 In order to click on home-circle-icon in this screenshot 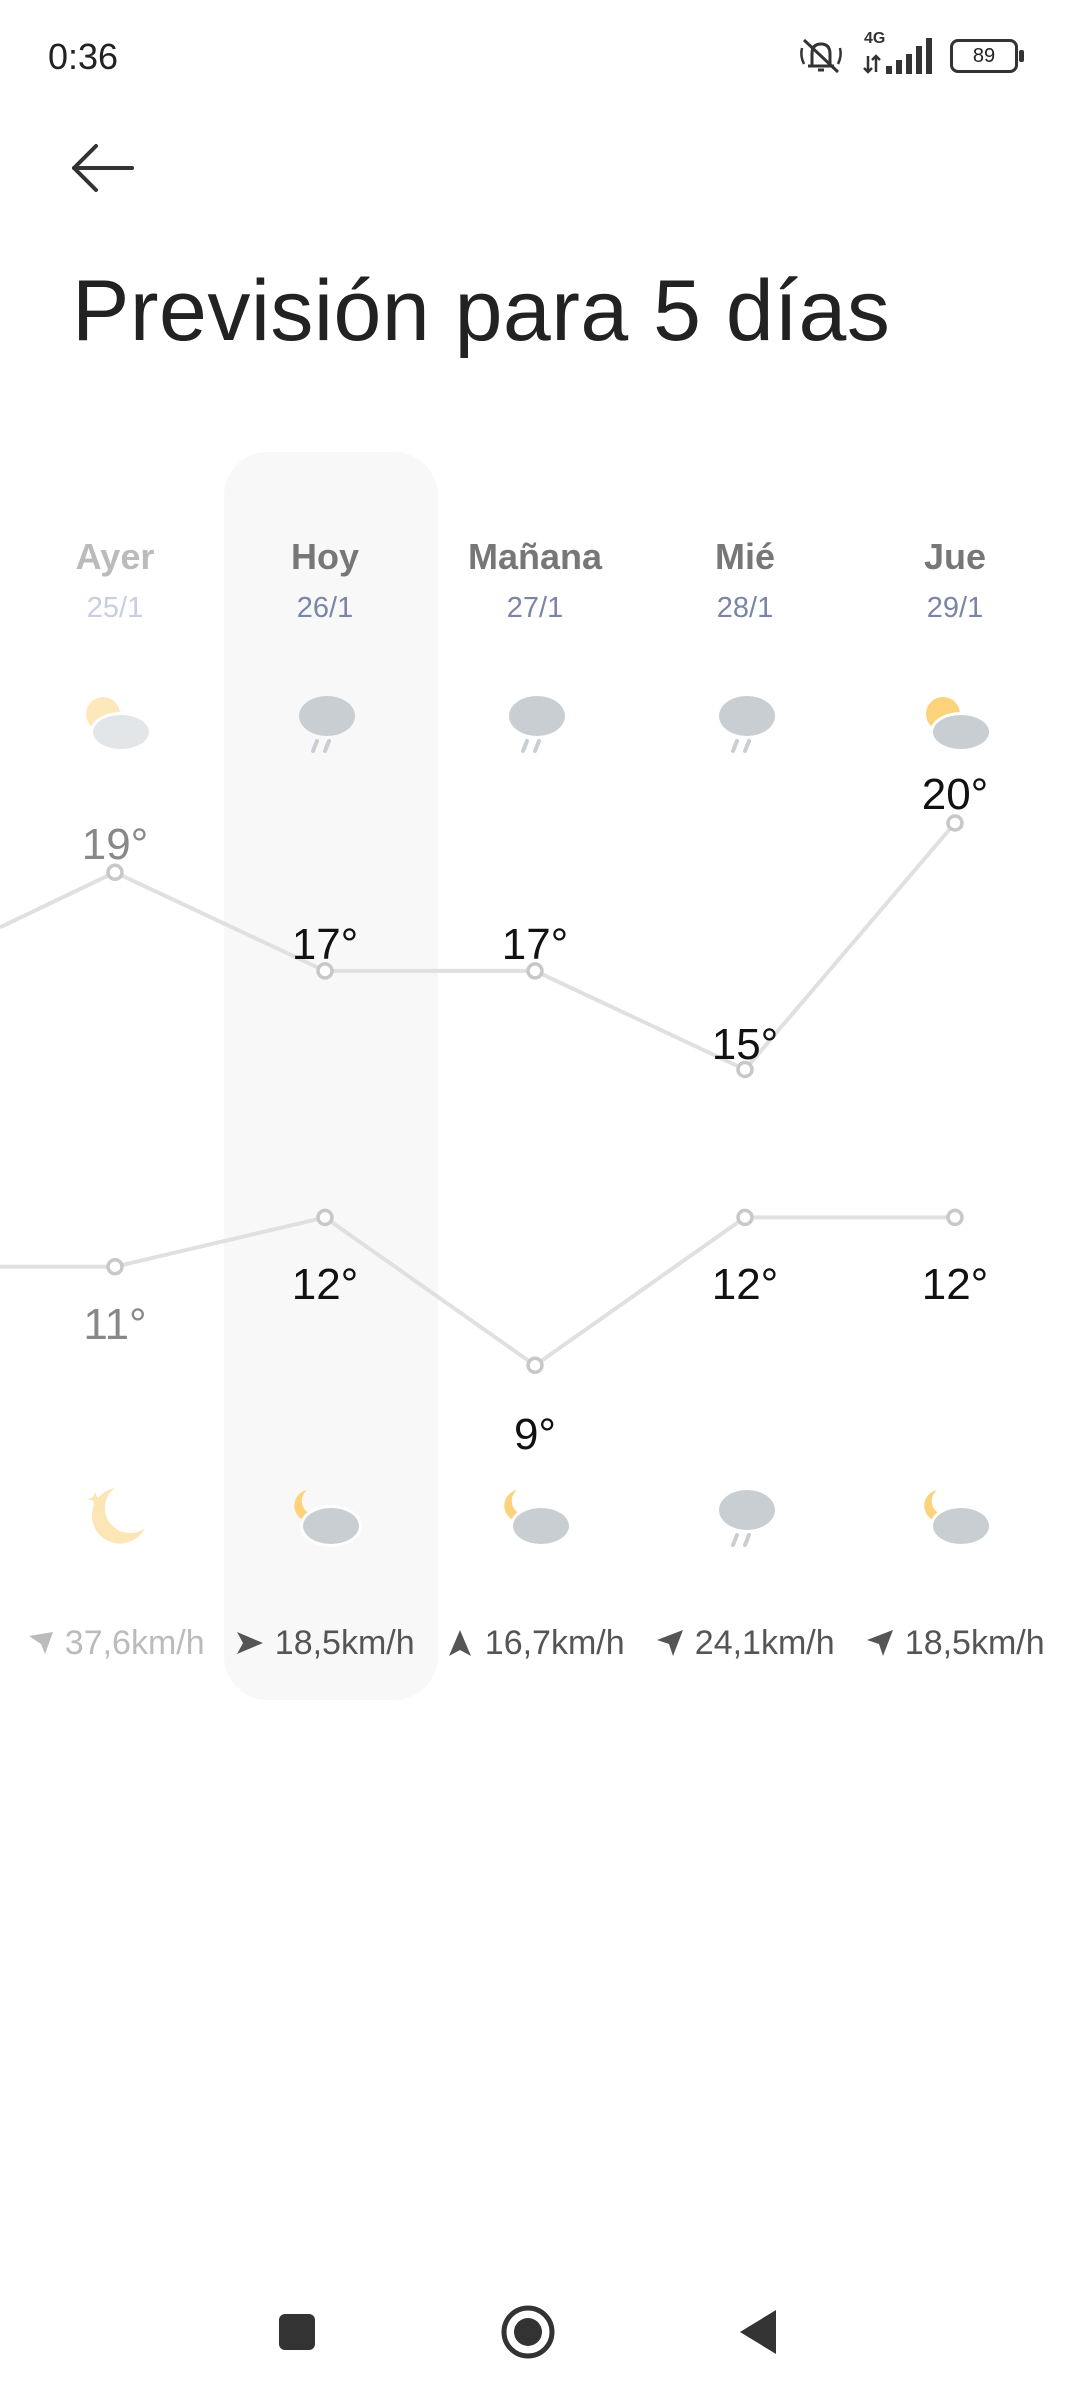, I will do `click(528, 2332)`.